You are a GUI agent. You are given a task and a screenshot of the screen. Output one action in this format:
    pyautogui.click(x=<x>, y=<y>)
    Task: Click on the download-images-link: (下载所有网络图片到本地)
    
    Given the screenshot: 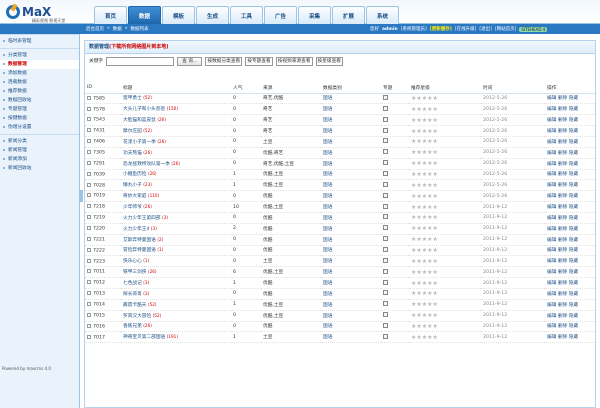 What is the action you would take?
    pyautogui.click(x=139, y=47)
    